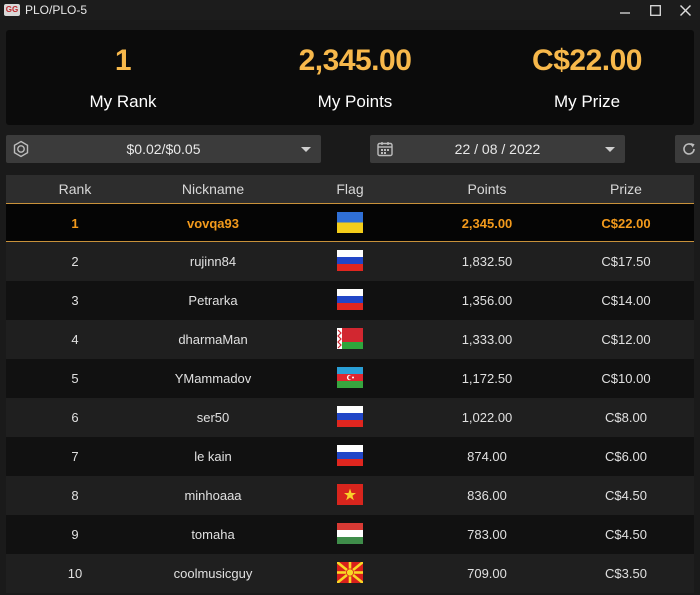 This screenshot has height=595, width=700. What do you see at coordinates (487, 456) in the screenshot?
I see `points-cell: 874.00` at bounding box center [487, 456].